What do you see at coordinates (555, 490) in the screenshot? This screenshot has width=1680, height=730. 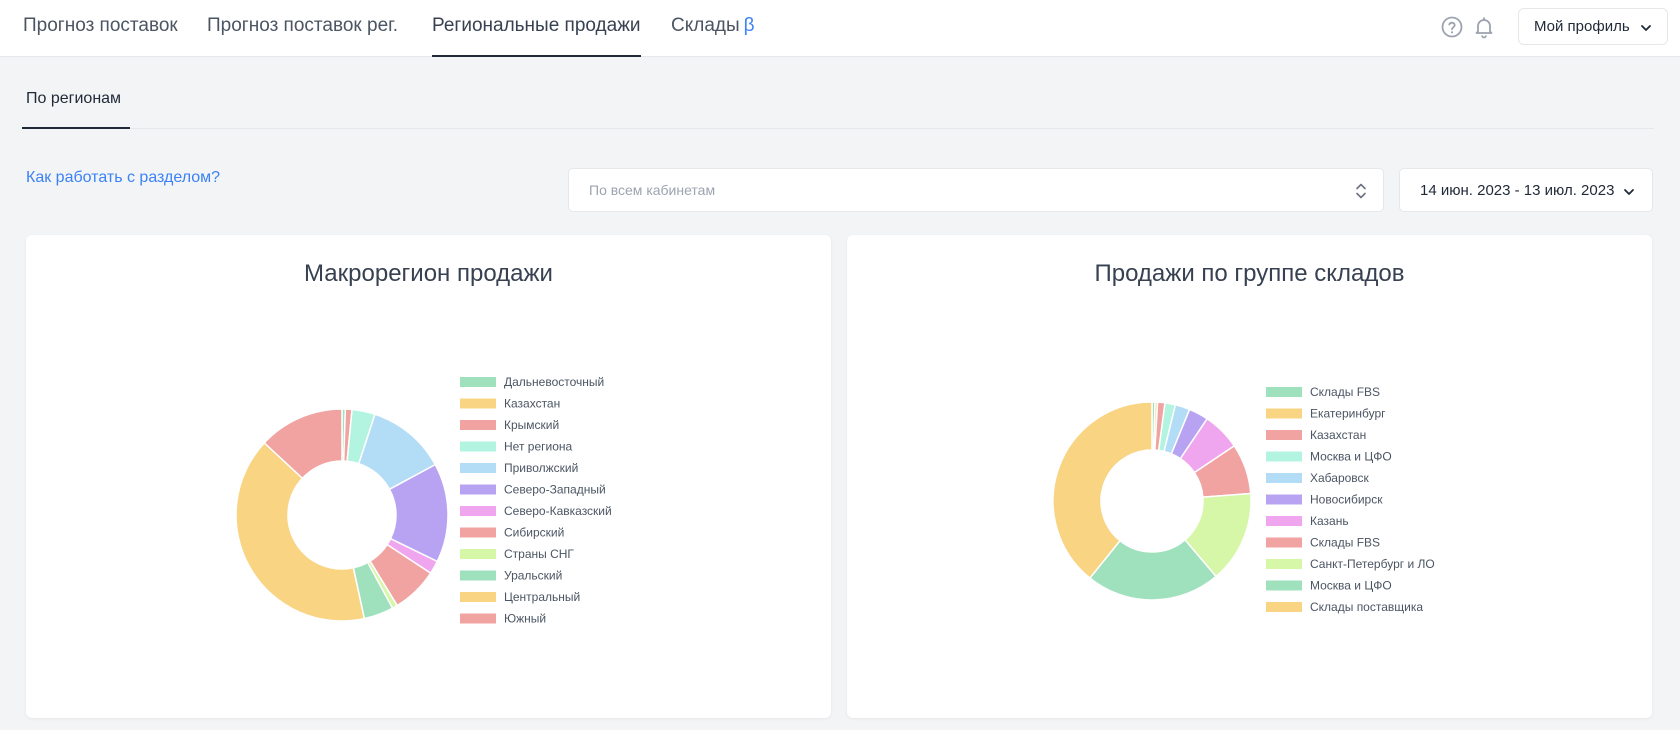 I see `legend-label: Северо-Западный` at bounding box center [555, 490].